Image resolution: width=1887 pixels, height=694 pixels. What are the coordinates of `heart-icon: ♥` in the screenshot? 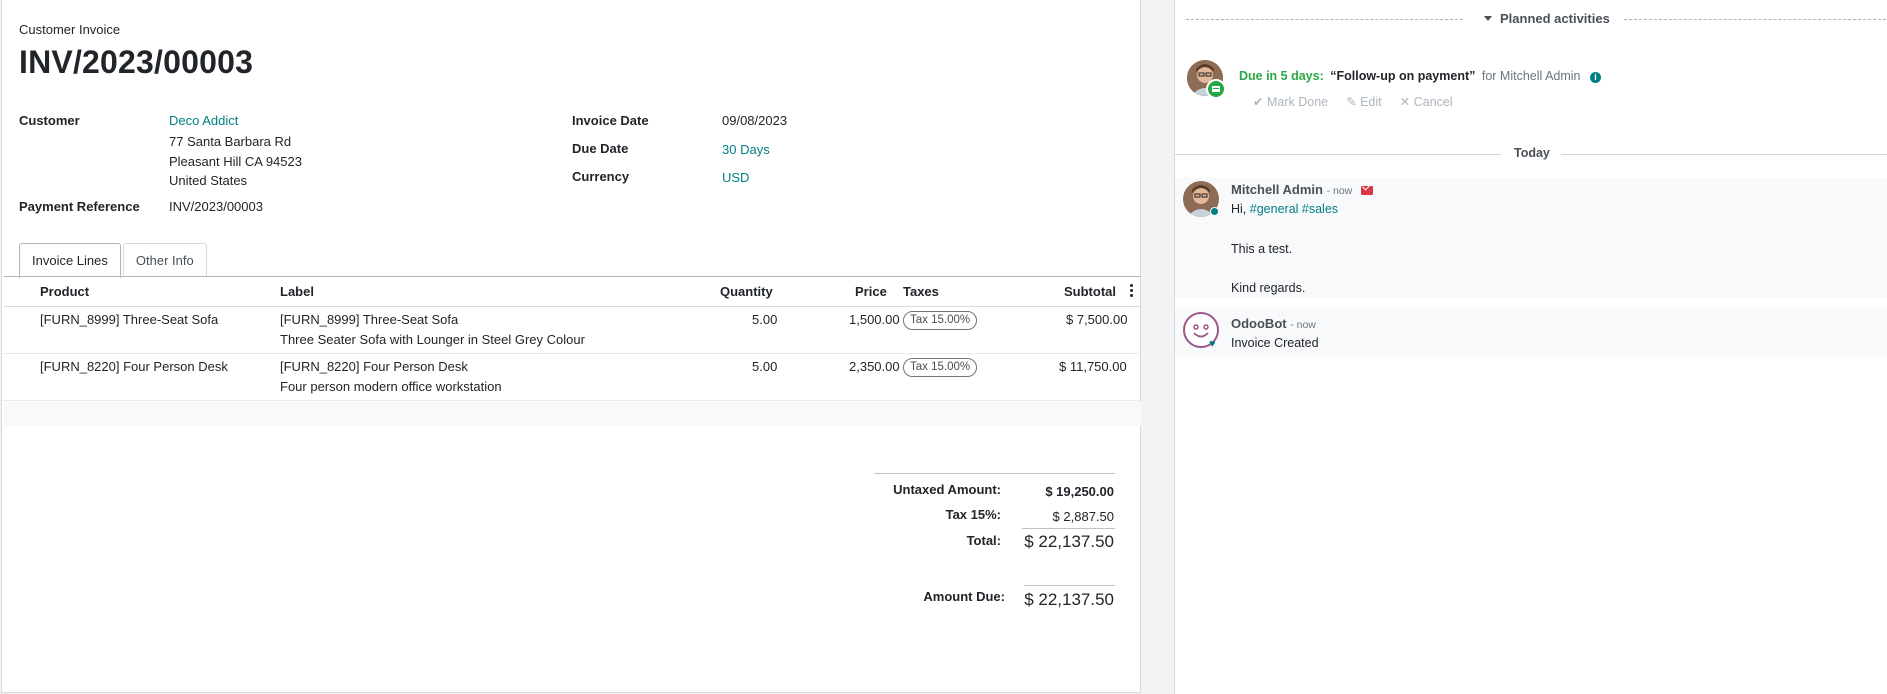 It's located at (1212, 344).